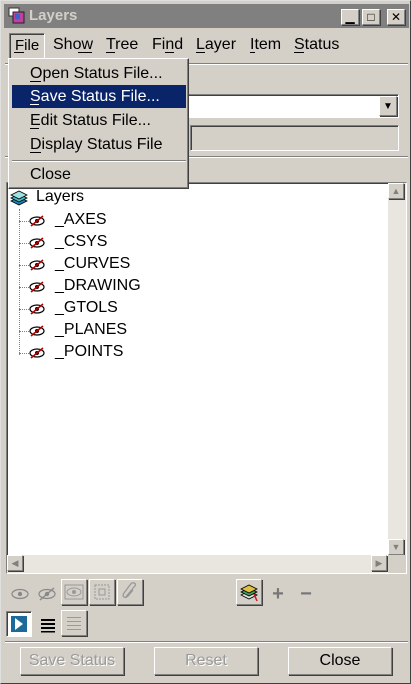 The height and width of the screenshot is (684, 411). I want to click on app-icon, so click(17, 16).